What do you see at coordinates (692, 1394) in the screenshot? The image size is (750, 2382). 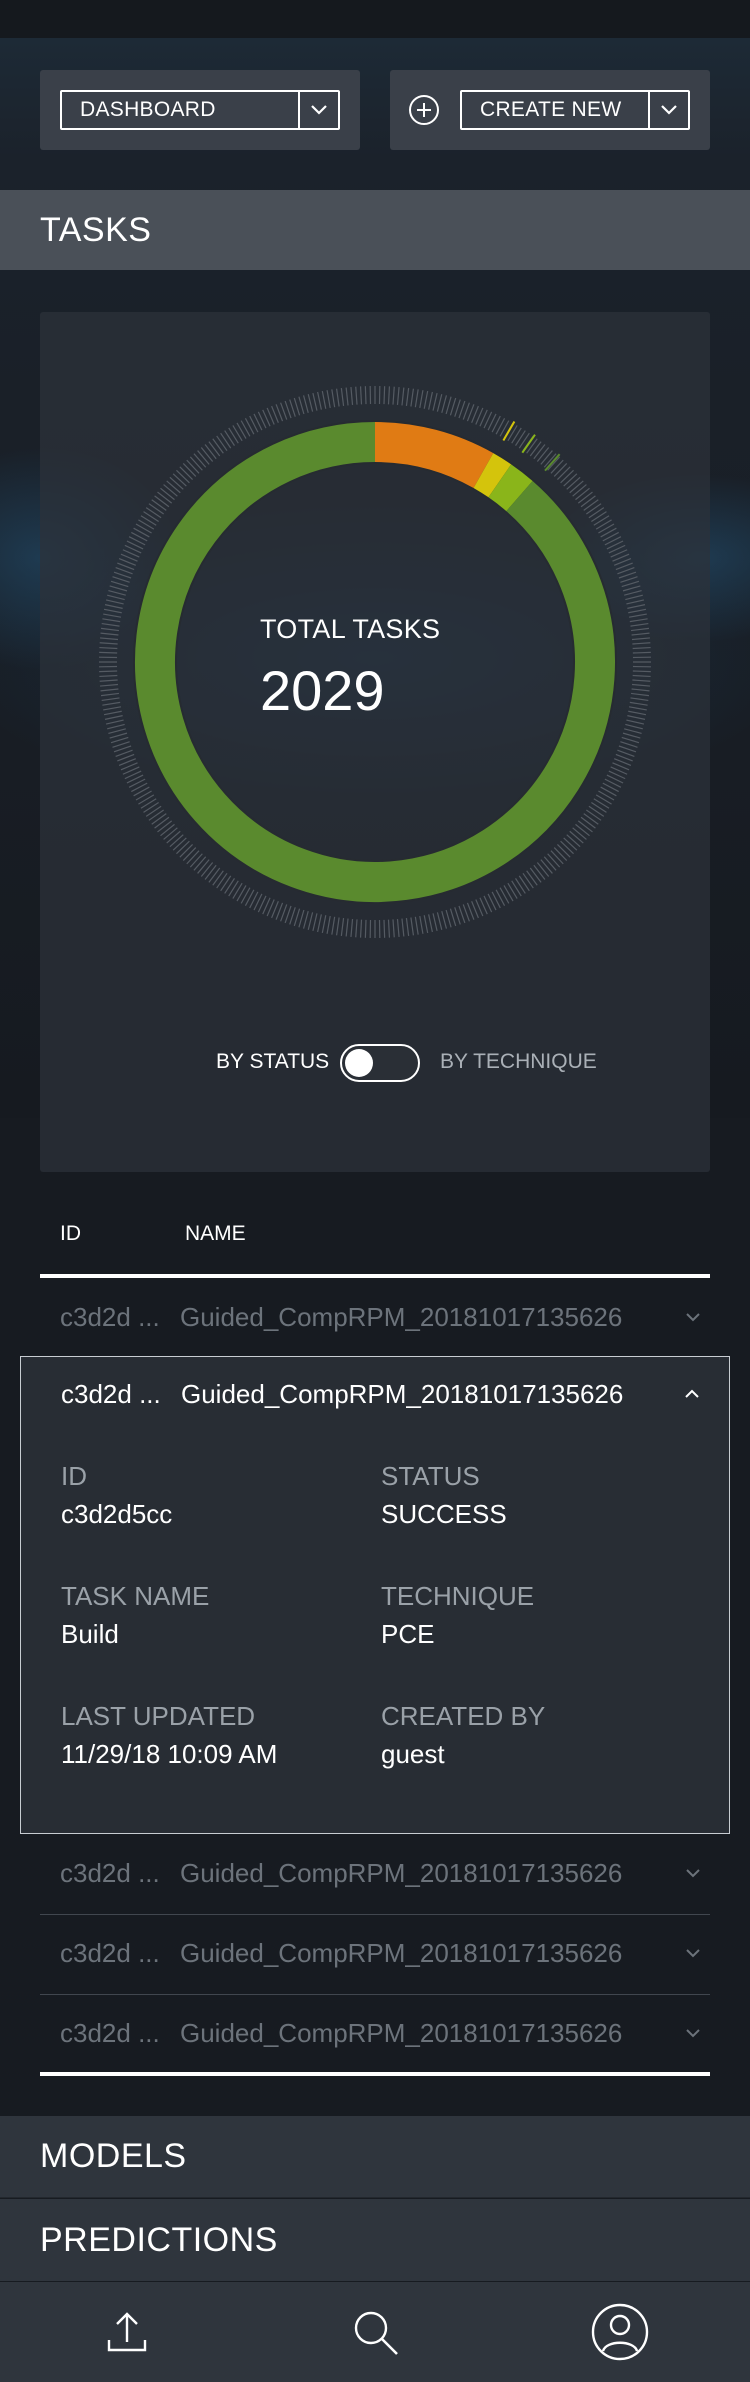 I see `chevron-up-icon` at bounding box center [692, 1394].